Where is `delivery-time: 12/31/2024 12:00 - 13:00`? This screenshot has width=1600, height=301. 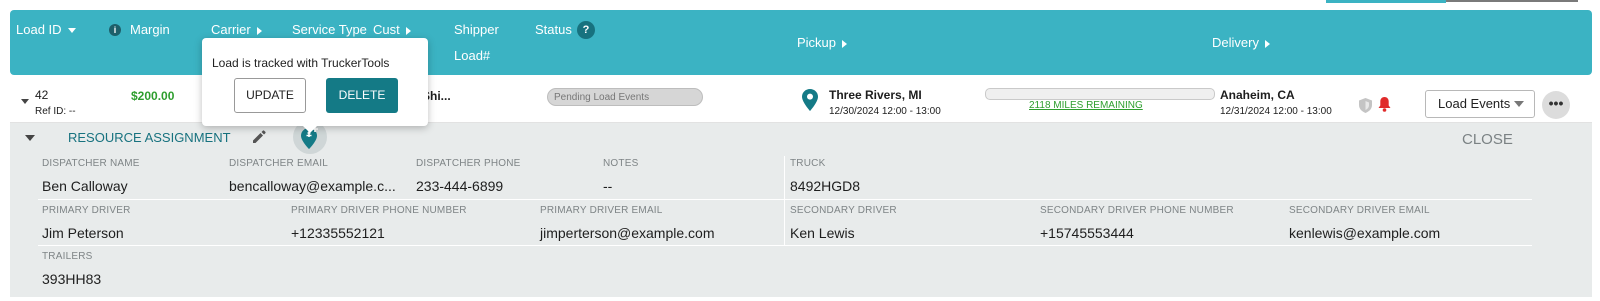 delivery-time: 12/31/2024 12:00 - 13:00 is located at coordinates (1276, 111).